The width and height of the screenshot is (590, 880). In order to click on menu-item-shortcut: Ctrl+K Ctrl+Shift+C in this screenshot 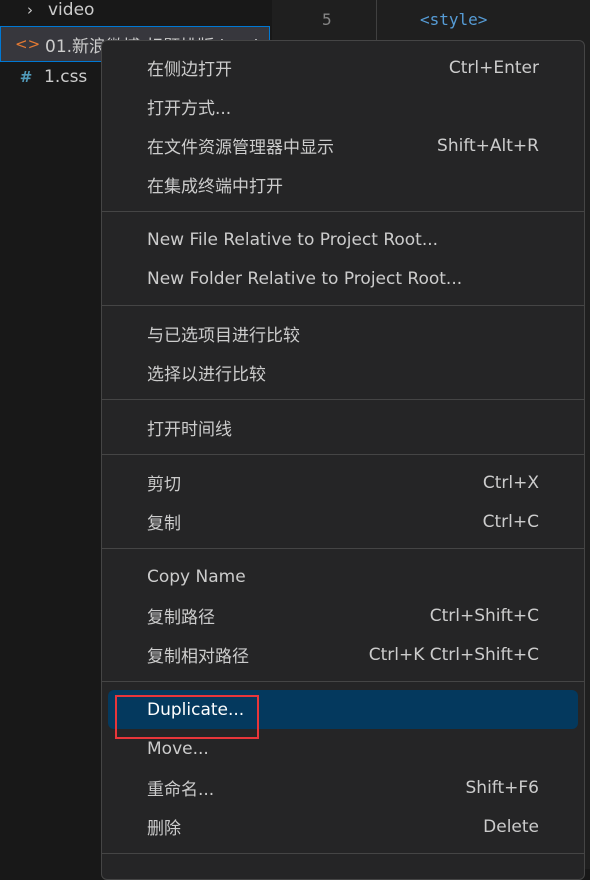, I will do `click(453, 654)`.